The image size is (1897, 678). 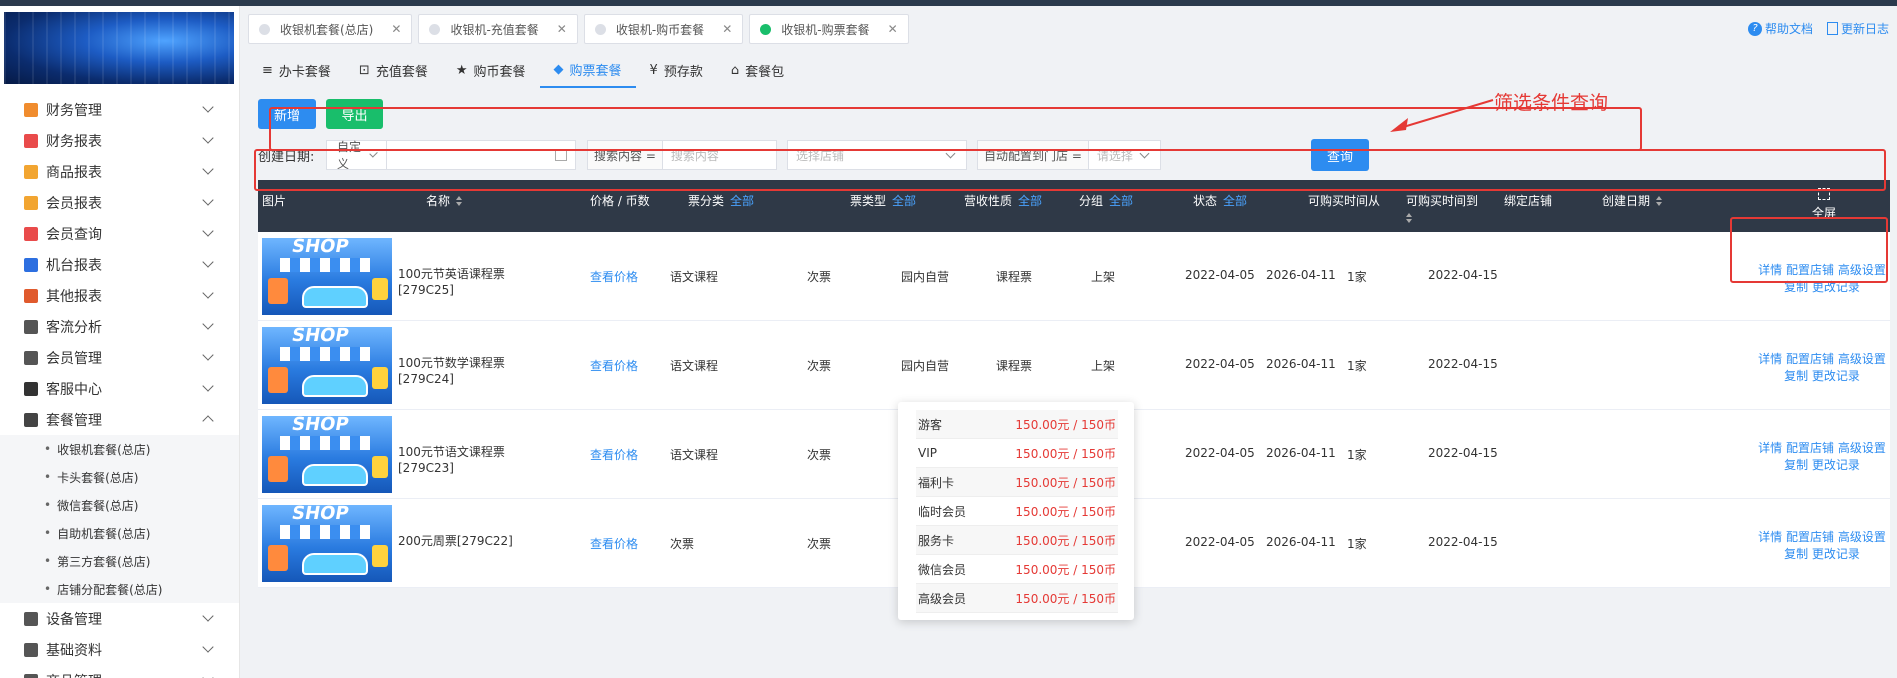 I want to click on help-link: ? 帮助文档, so click(x=1780, y=28).